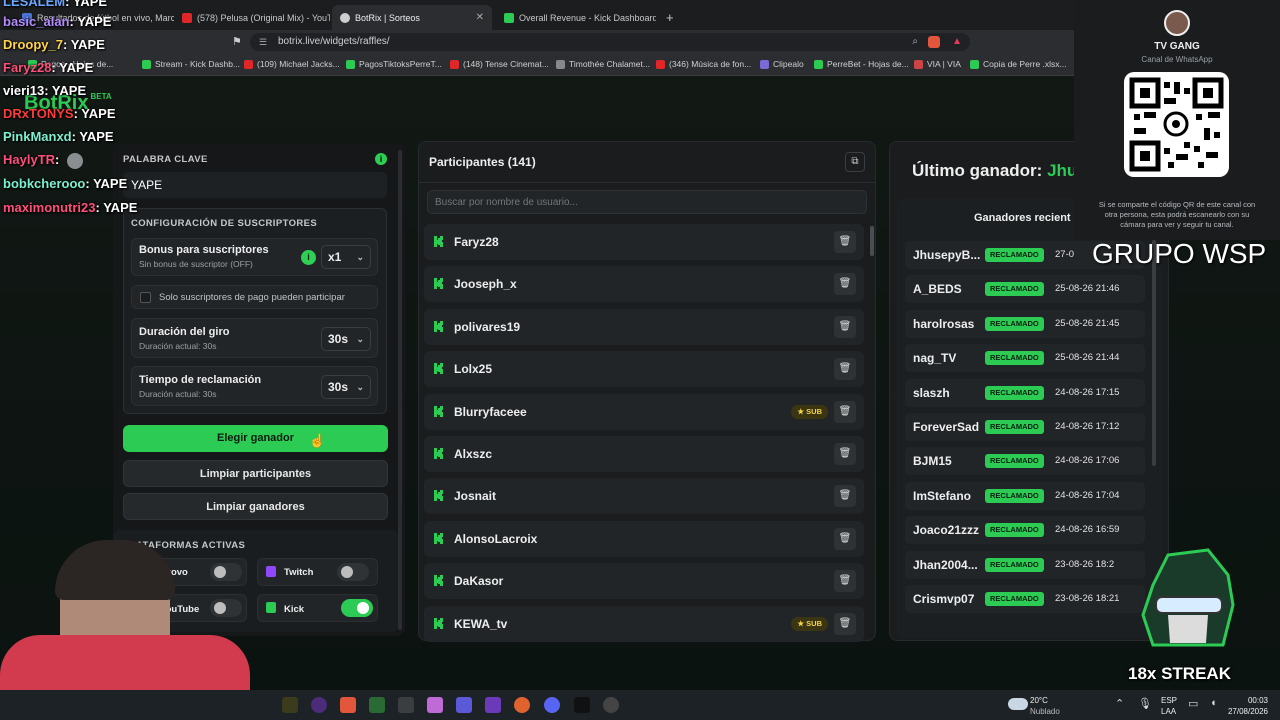 The image size is (1280, 720). I want to click on bonus-select: x1 ⌄, so click(346, 257).